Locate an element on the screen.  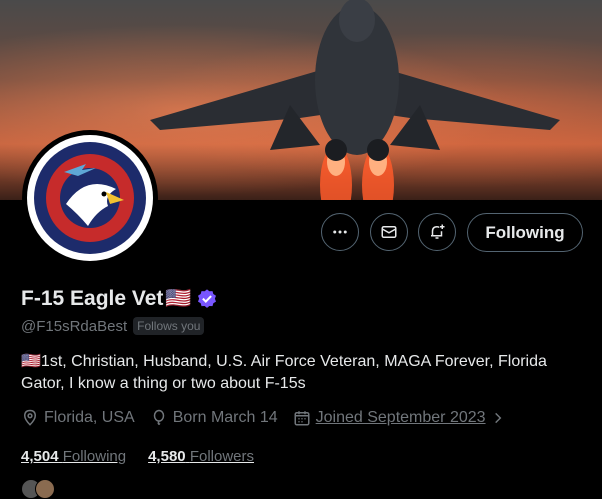
balloon-icon is located at coordinates (158, 417).